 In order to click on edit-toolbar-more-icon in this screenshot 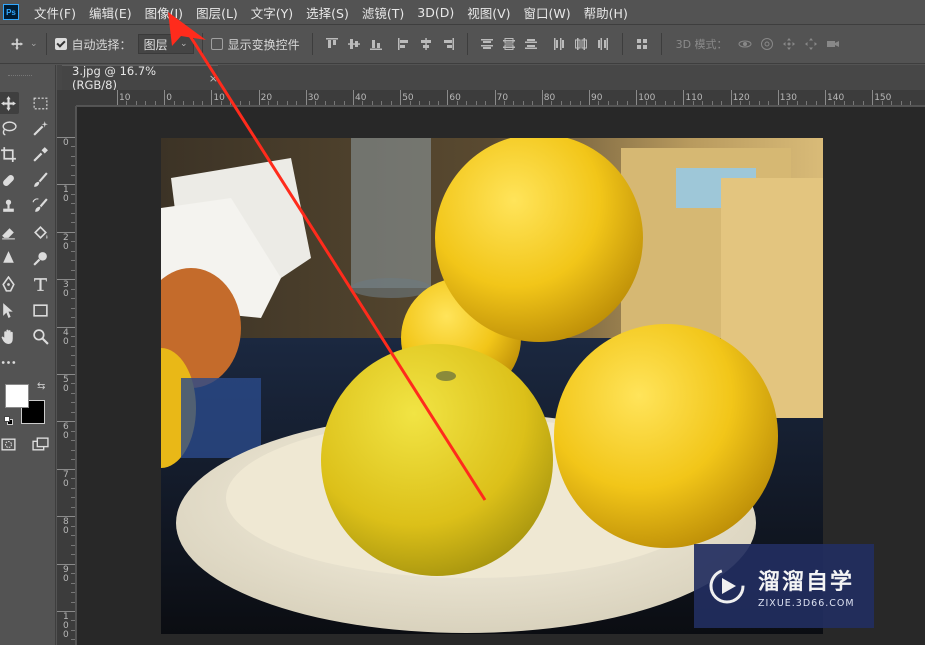, I will do `click(9, 362)`.